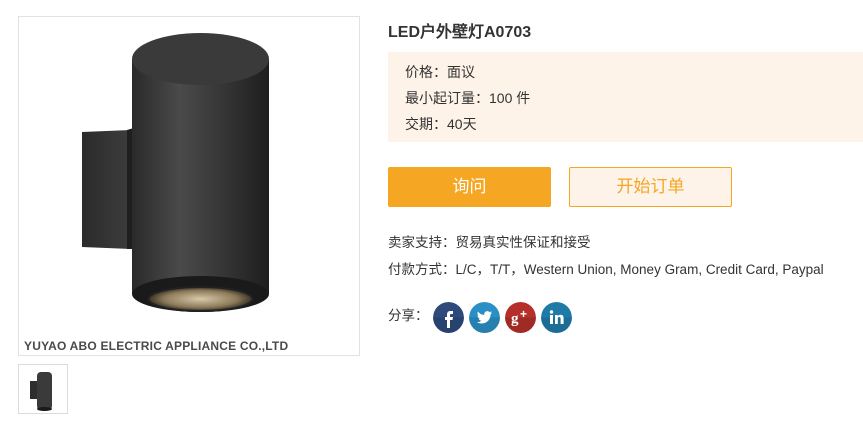 The height and width of the screenshot is (435, 863). I want to click on thumbnail-image, so click(43, 389).